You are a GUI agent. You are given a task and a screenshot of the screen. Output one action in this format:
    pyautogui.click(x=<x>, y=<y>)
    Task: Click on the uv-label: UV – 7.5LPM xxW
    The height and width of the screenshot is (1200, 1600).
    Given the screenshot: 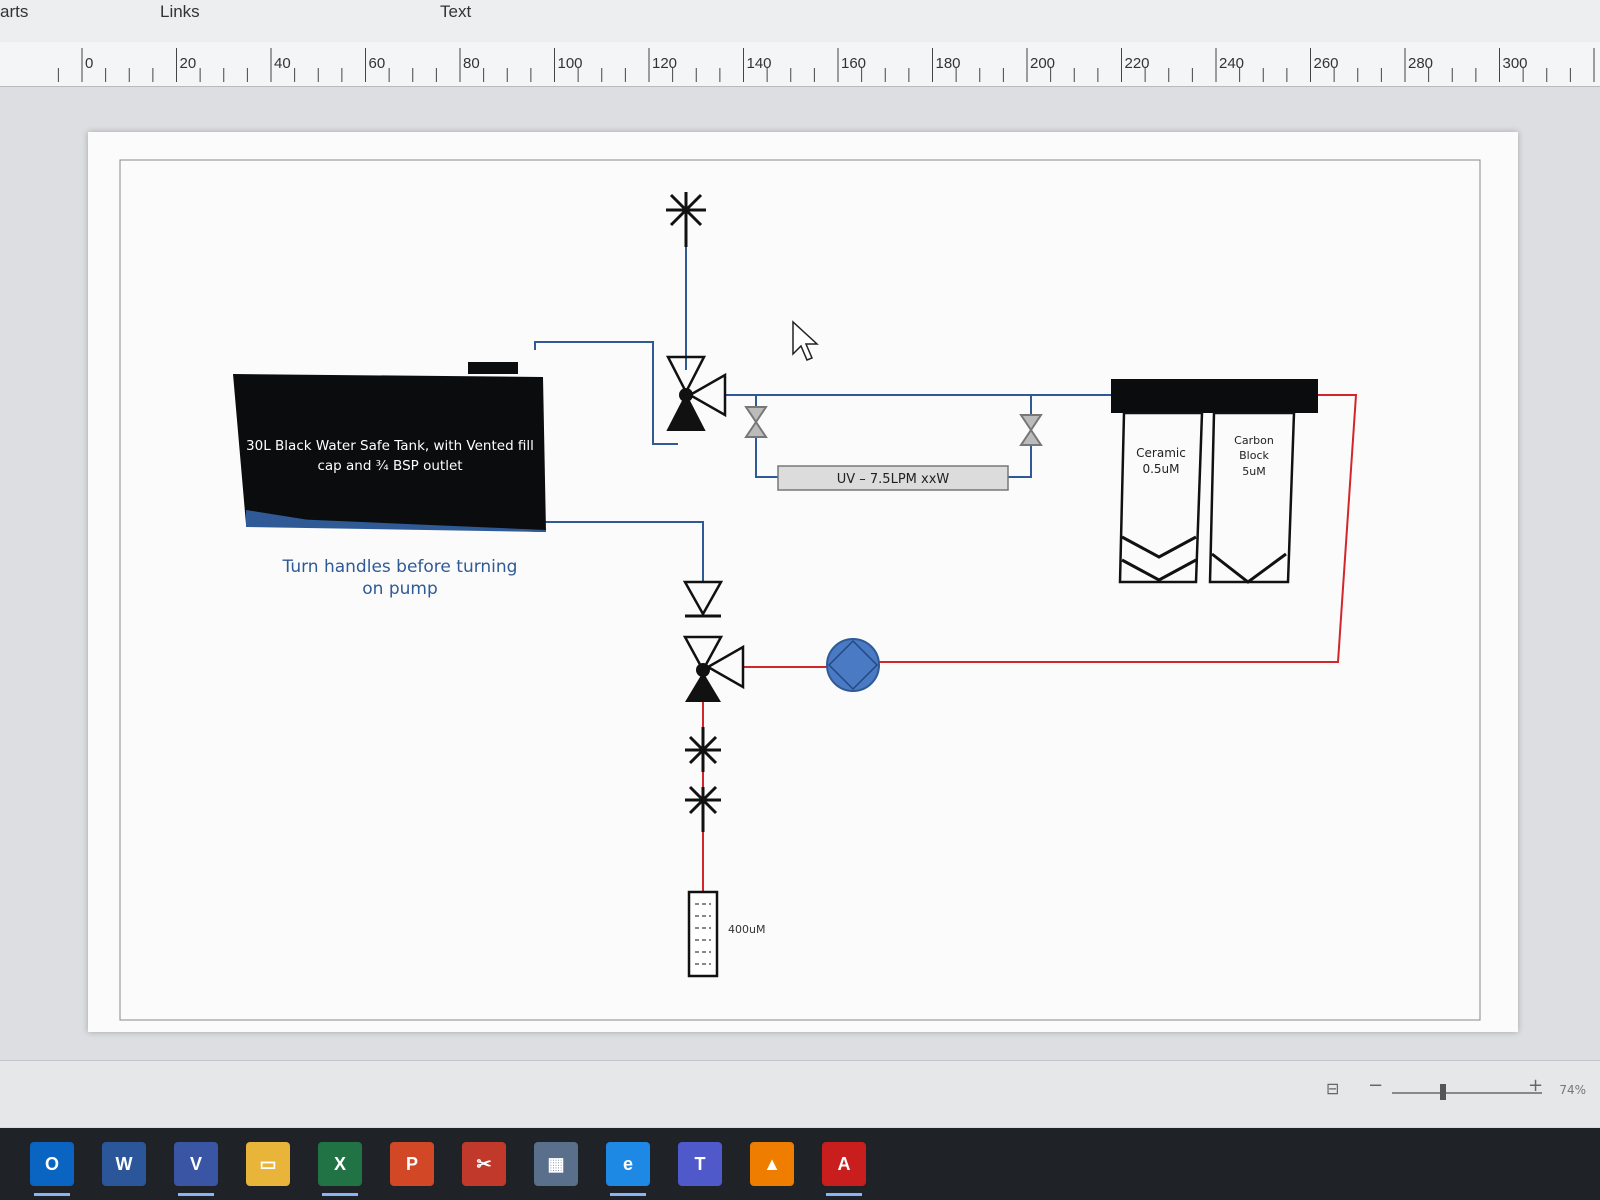 What is the action you would take?
    pyautogui.click(x=893, y=479)
    